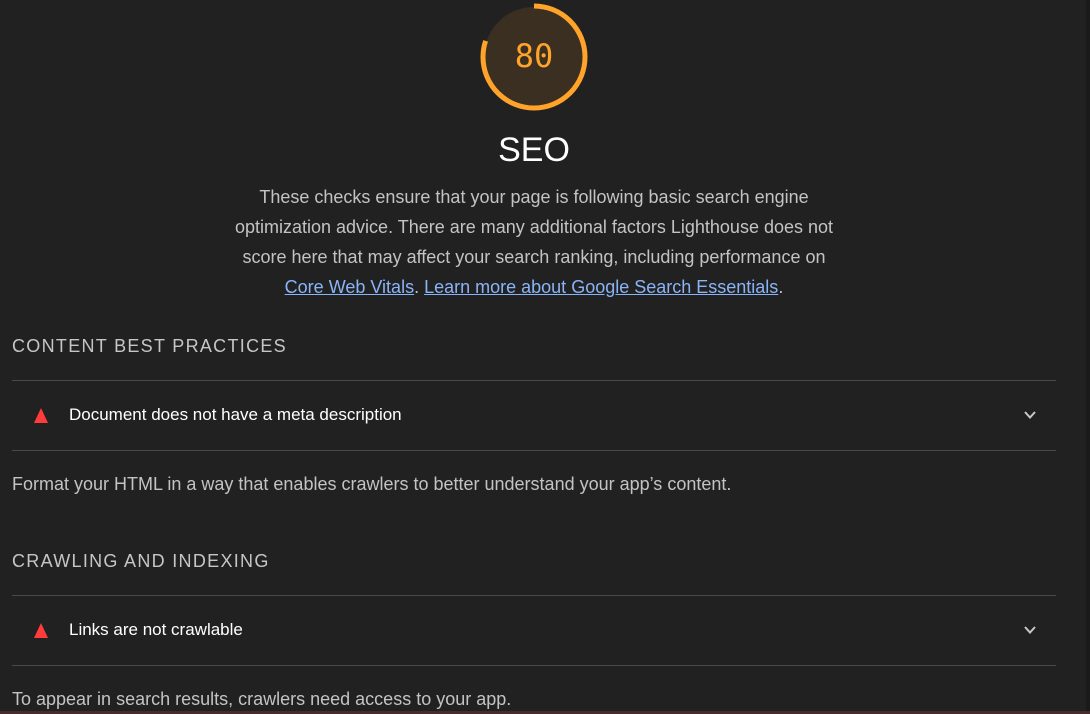  Describe the element at coordinates (534, 150) in the screenshot. I see `category-title: SEO` at that location.